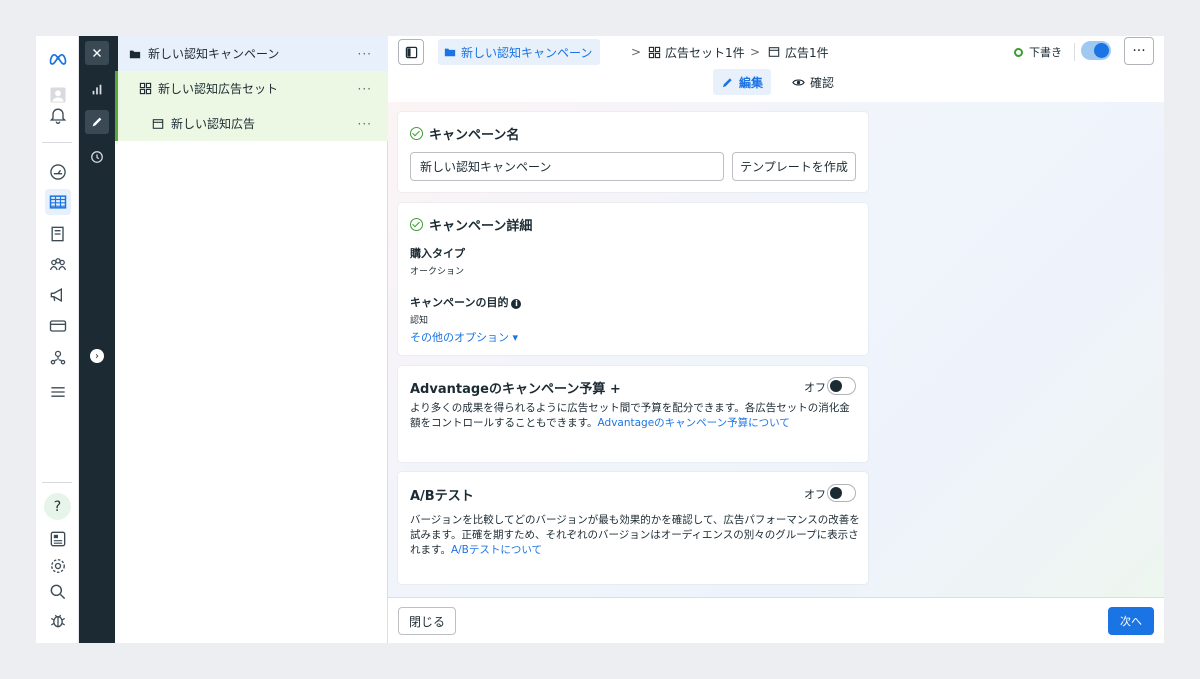 The image size is (1200, 679). What do you see at coordinates (58, 539) in the screenshot?
I see `news-icon` at bounding box center [58, 539].